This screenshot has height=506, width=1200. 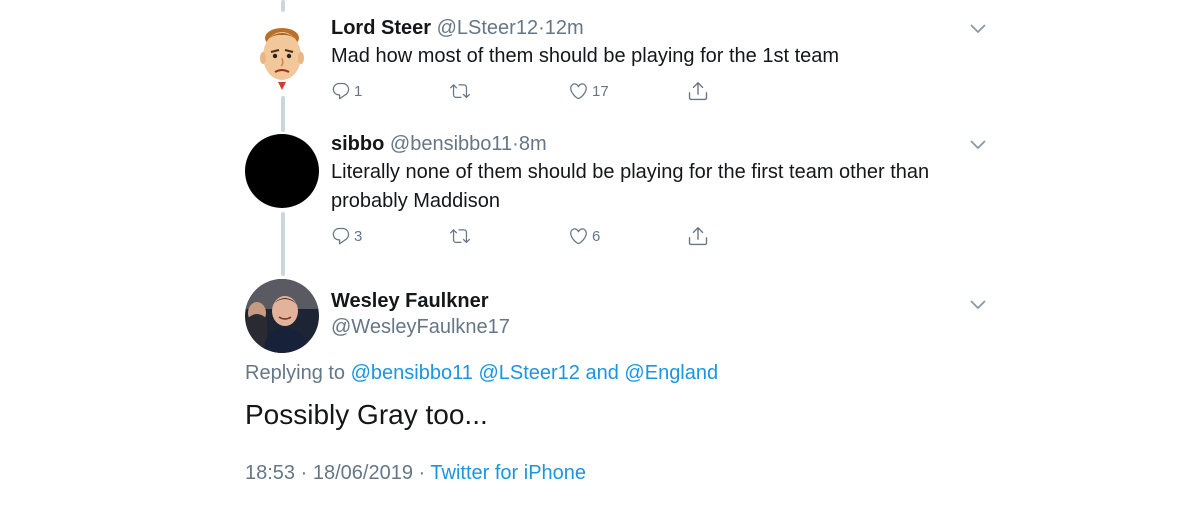 I want to click on tweet-date: 18/06/2019, so click(x=363, y=473).